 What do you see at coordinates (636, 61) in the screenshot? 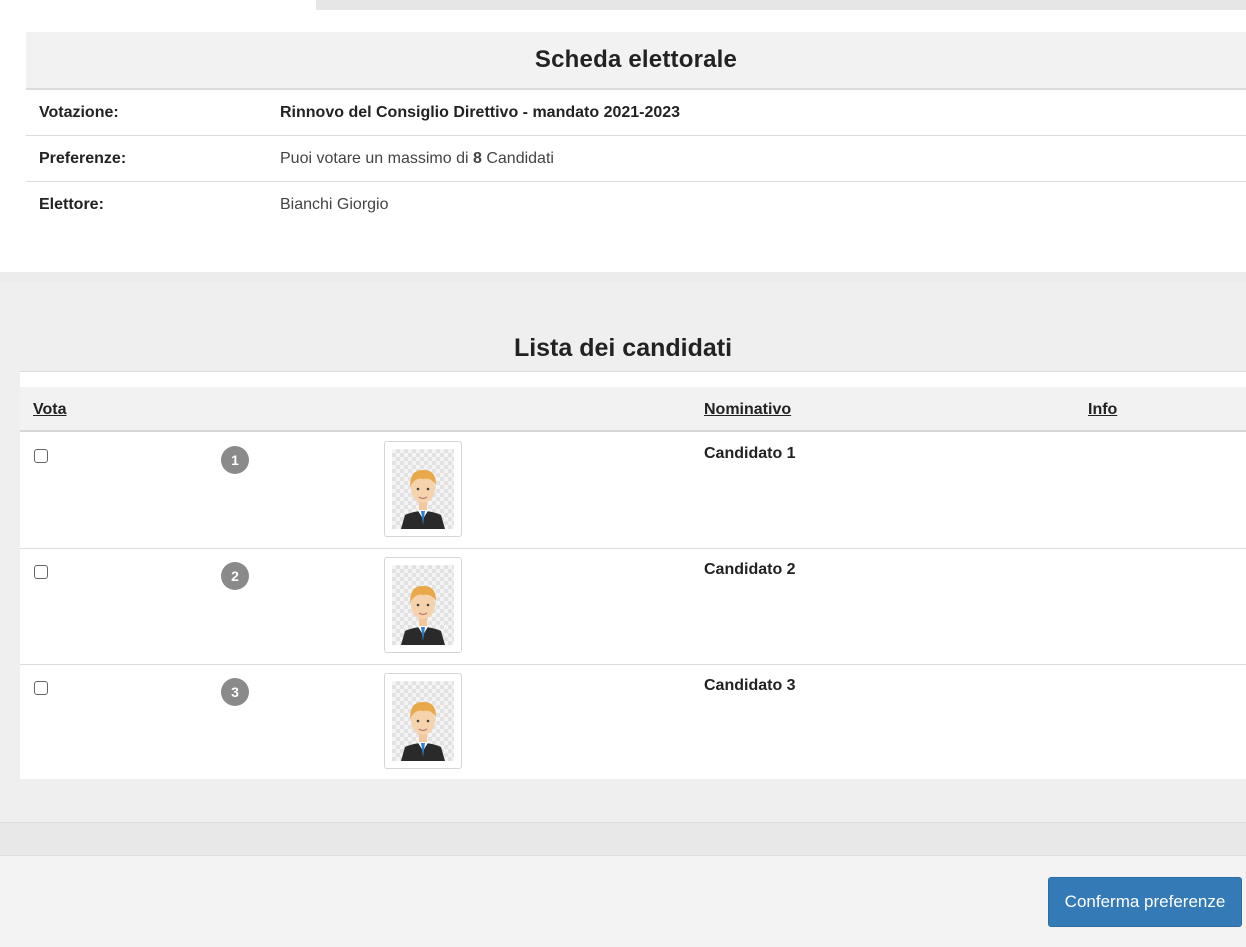
I see `ballot-title: Scheda elettorale` at bounding box center [636, 61].